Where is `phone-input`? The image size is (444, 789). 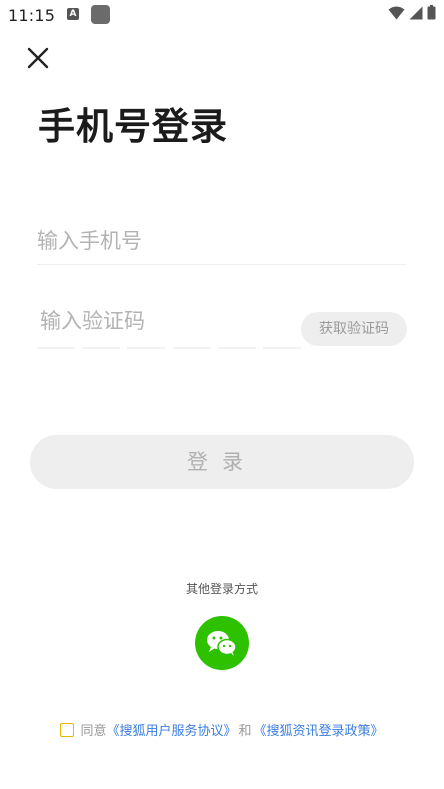 phone-input is located at coordinates (222, 241).